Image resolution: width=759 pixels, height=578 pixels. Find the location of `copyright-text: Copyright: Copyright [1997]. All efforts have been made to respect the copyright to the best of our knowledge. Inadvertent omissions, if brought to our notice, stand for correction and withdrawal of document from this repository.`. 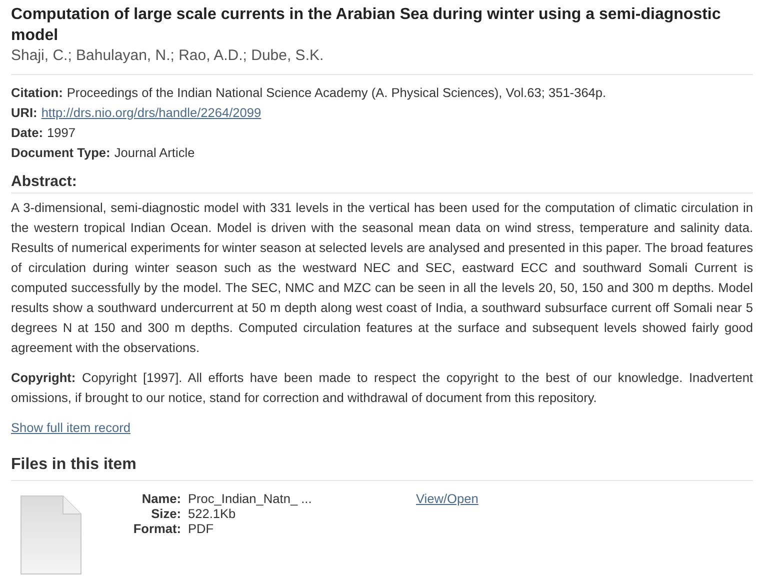

copyright-text: Copyright: Copyright [1997]. All efforts have been made to respect the copyright to the best of our knowledge. Inadvertent omissions, if brought to our notice, stand for correction and withdrawal of document from this repository. is located at coordinates (382, 388).